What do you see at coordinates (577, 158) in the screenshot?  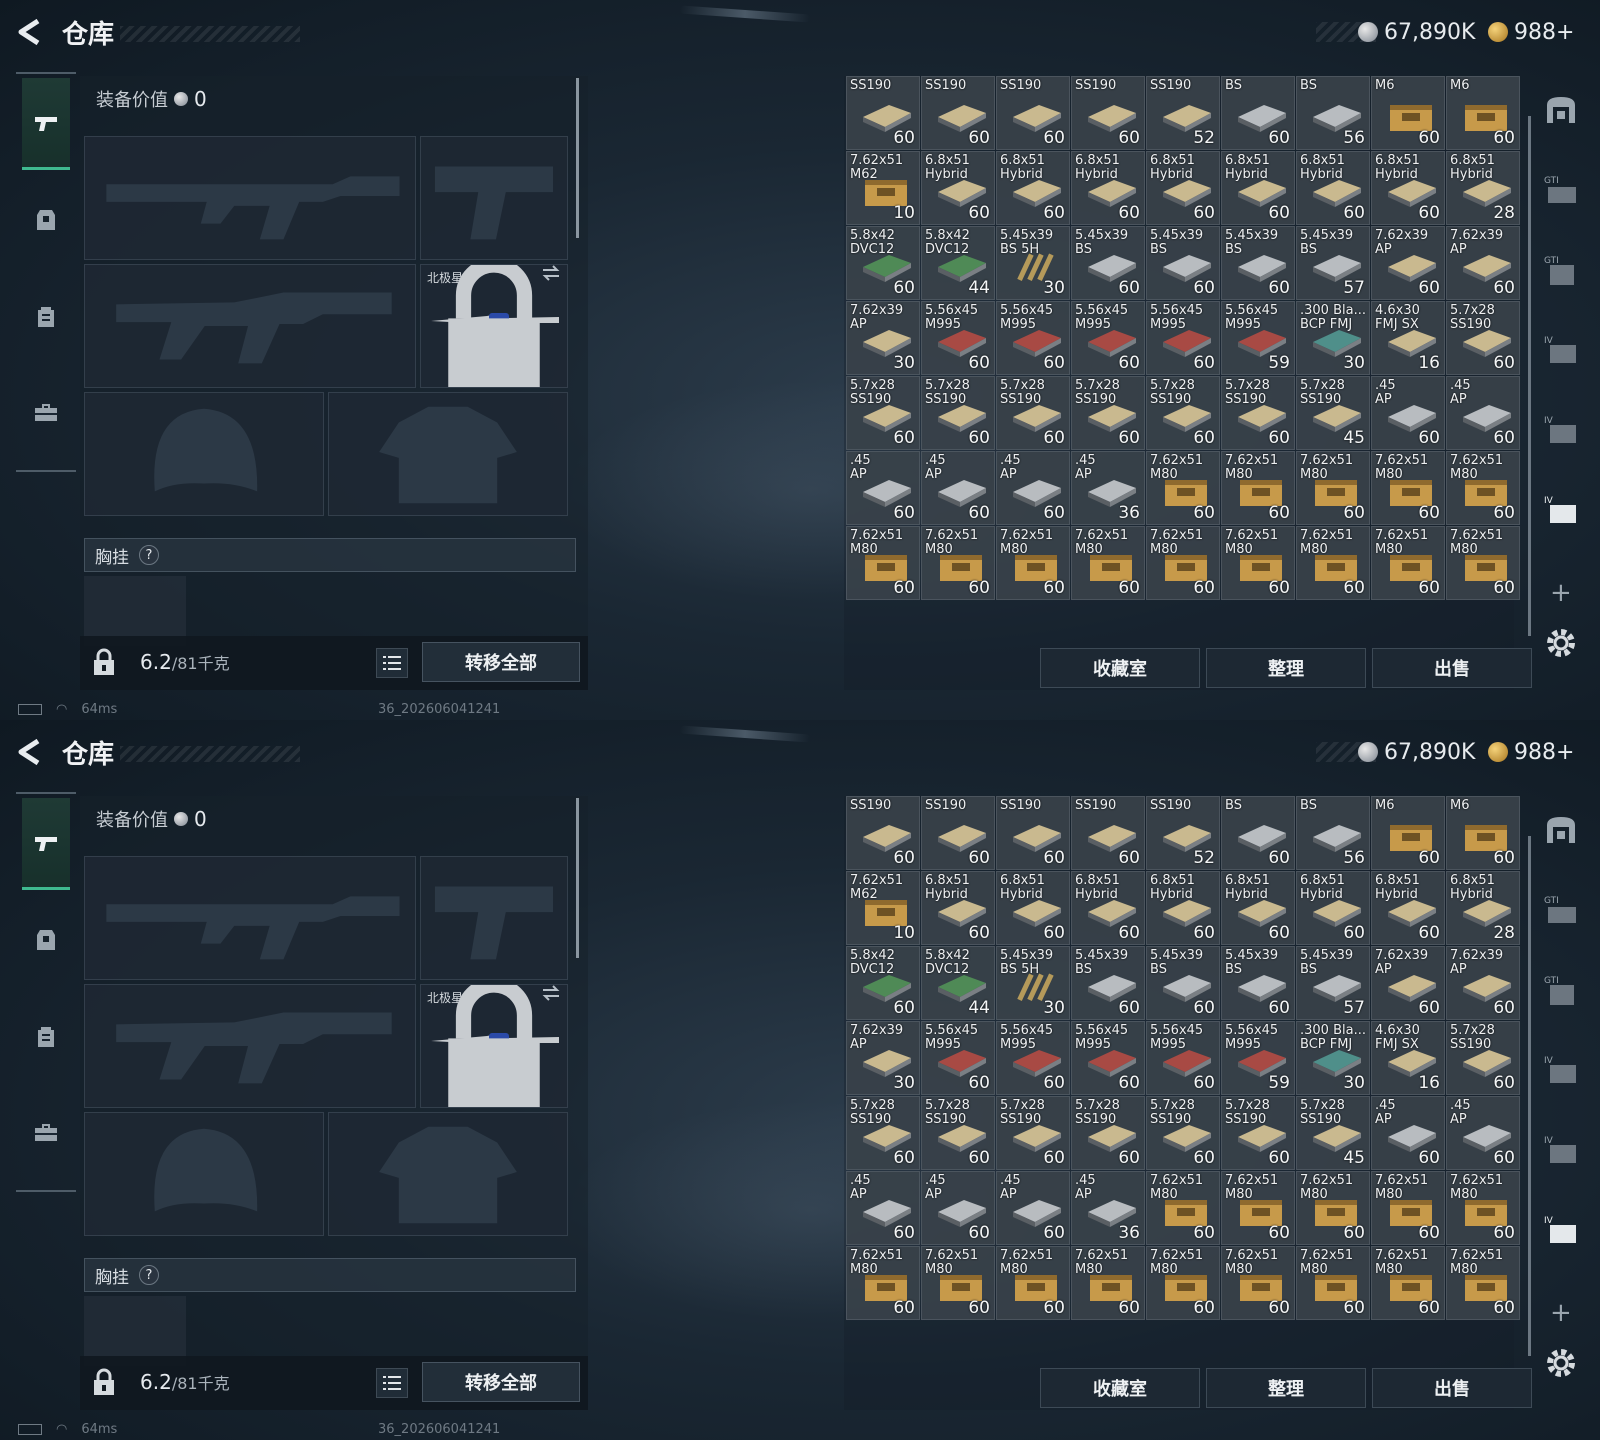 I see `equipment-scrollbar` at bounding box center [577, 158].